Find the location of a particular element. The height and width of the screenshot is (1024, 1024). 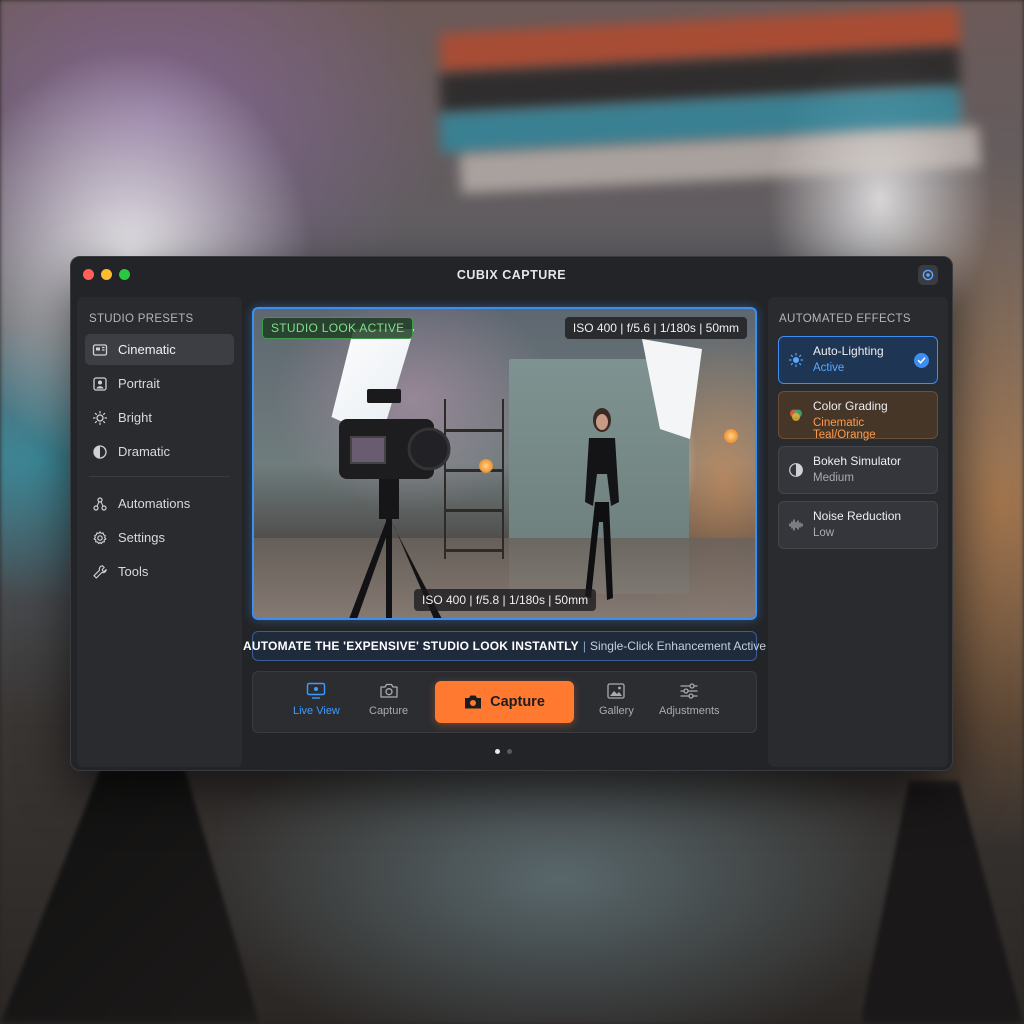

account-icon is located at coordinates (928, 275).